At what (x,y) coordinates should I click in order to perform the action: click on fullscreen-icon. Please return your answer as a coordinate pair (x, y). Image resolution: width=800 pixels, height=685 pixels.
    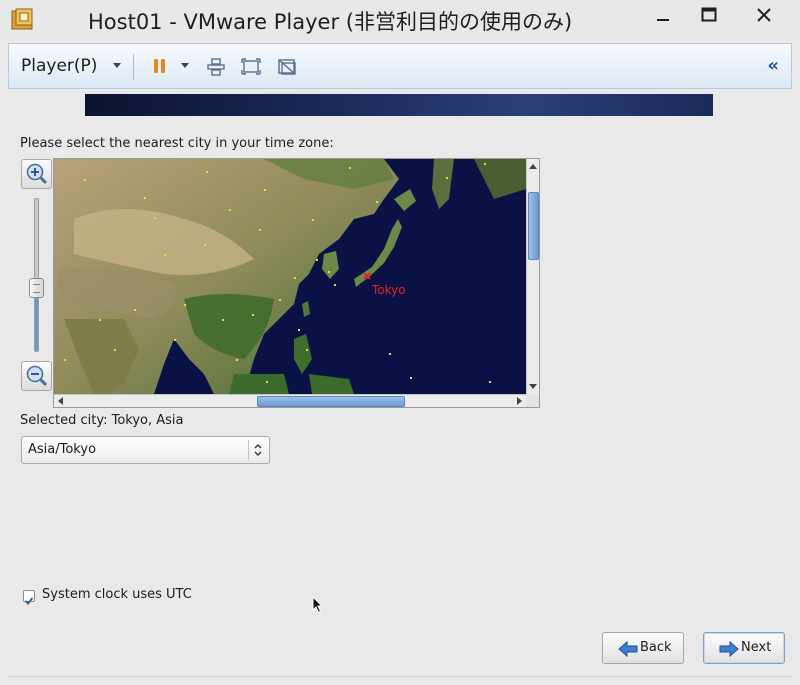
    Looking at the image, I should click on (251, 67).